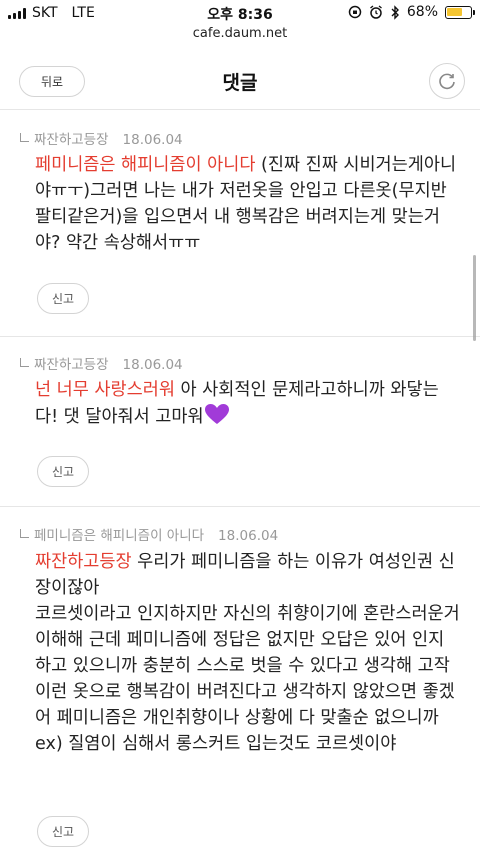 The image size is (480, 855). Describe the element at coordinates (119, 536) in the screenshot. I see `comment-author: 페미니즘은 해피니즘이 아니다` at that location.